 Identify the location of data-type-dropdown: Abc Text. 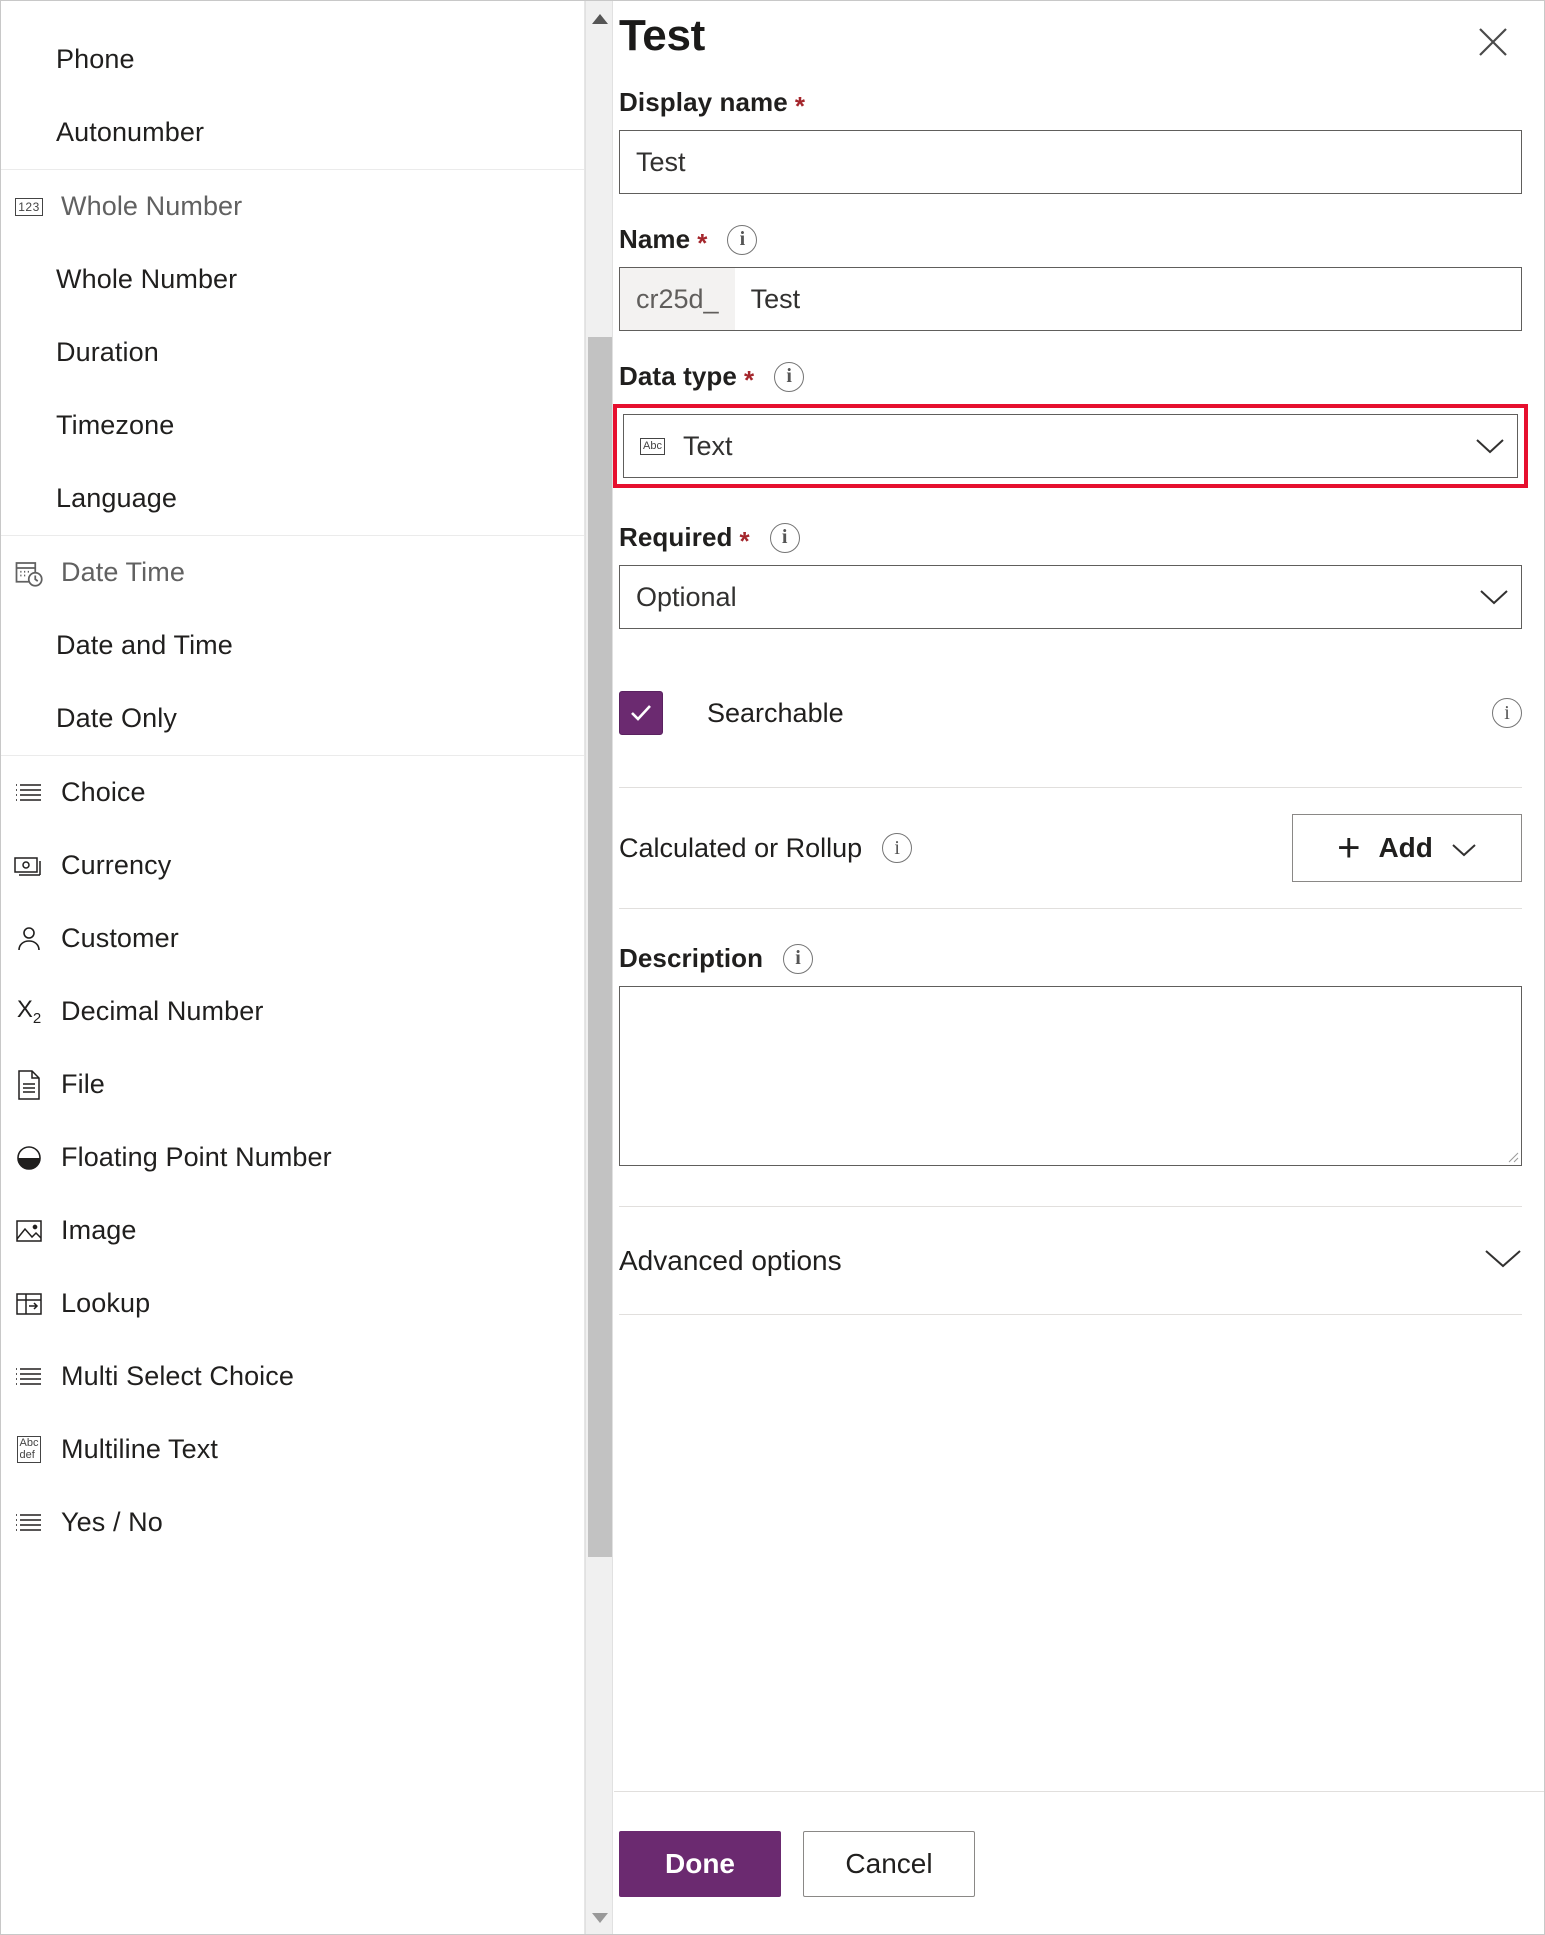
(1070, 446).